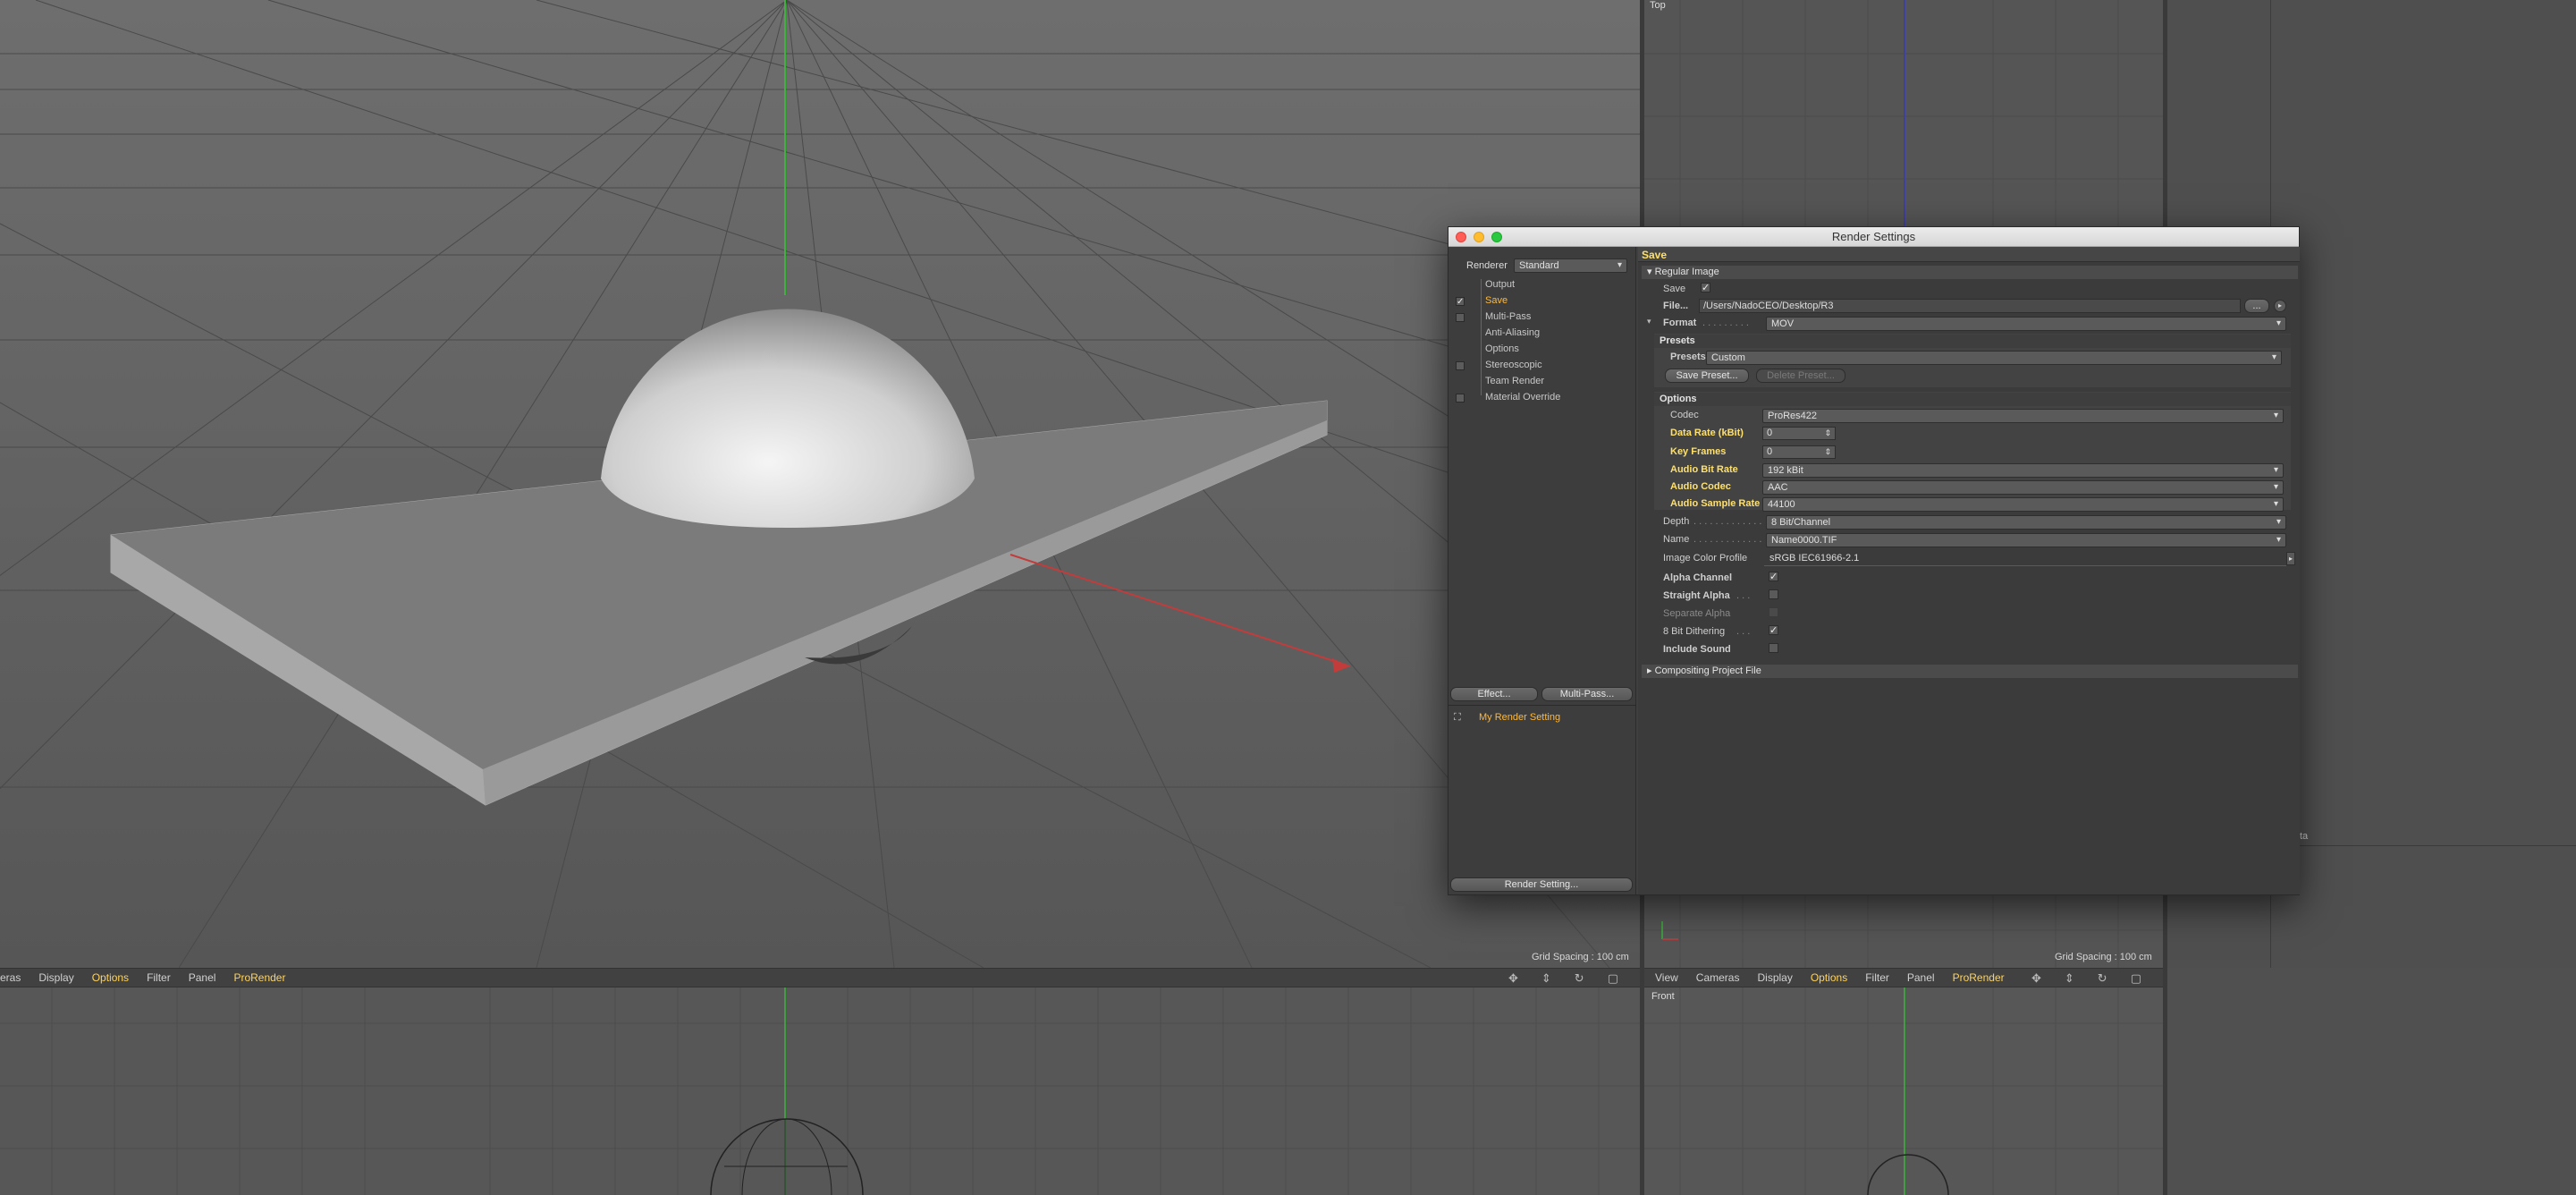 This screenshot has width=2576, height=1195. I want to click on data-rate-value: 0, so click(1770, 433).